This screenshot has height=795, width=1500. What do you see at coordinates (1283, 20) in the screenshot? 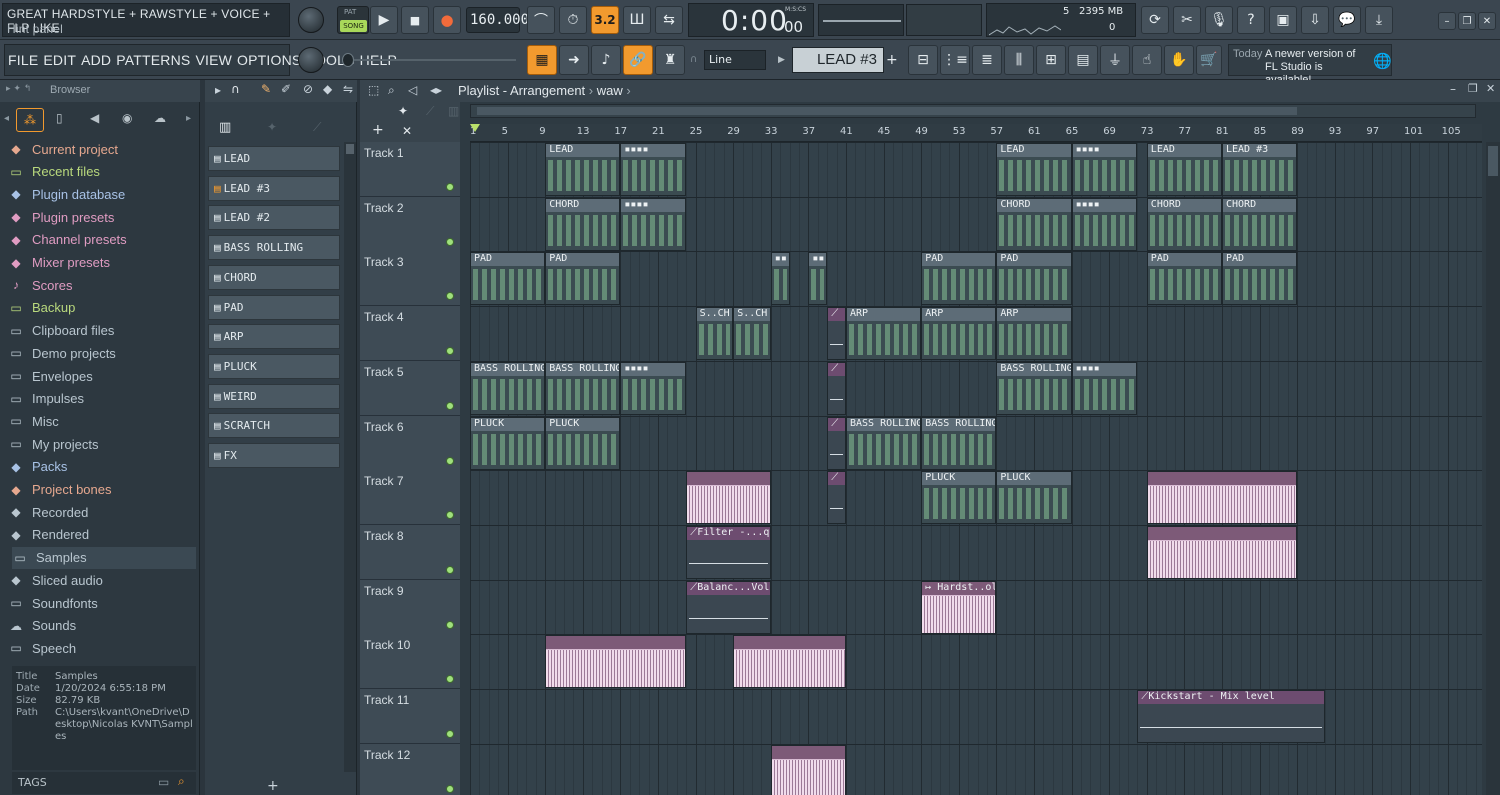
I see `save-button: ▣` at bounding box center [1283, 20].